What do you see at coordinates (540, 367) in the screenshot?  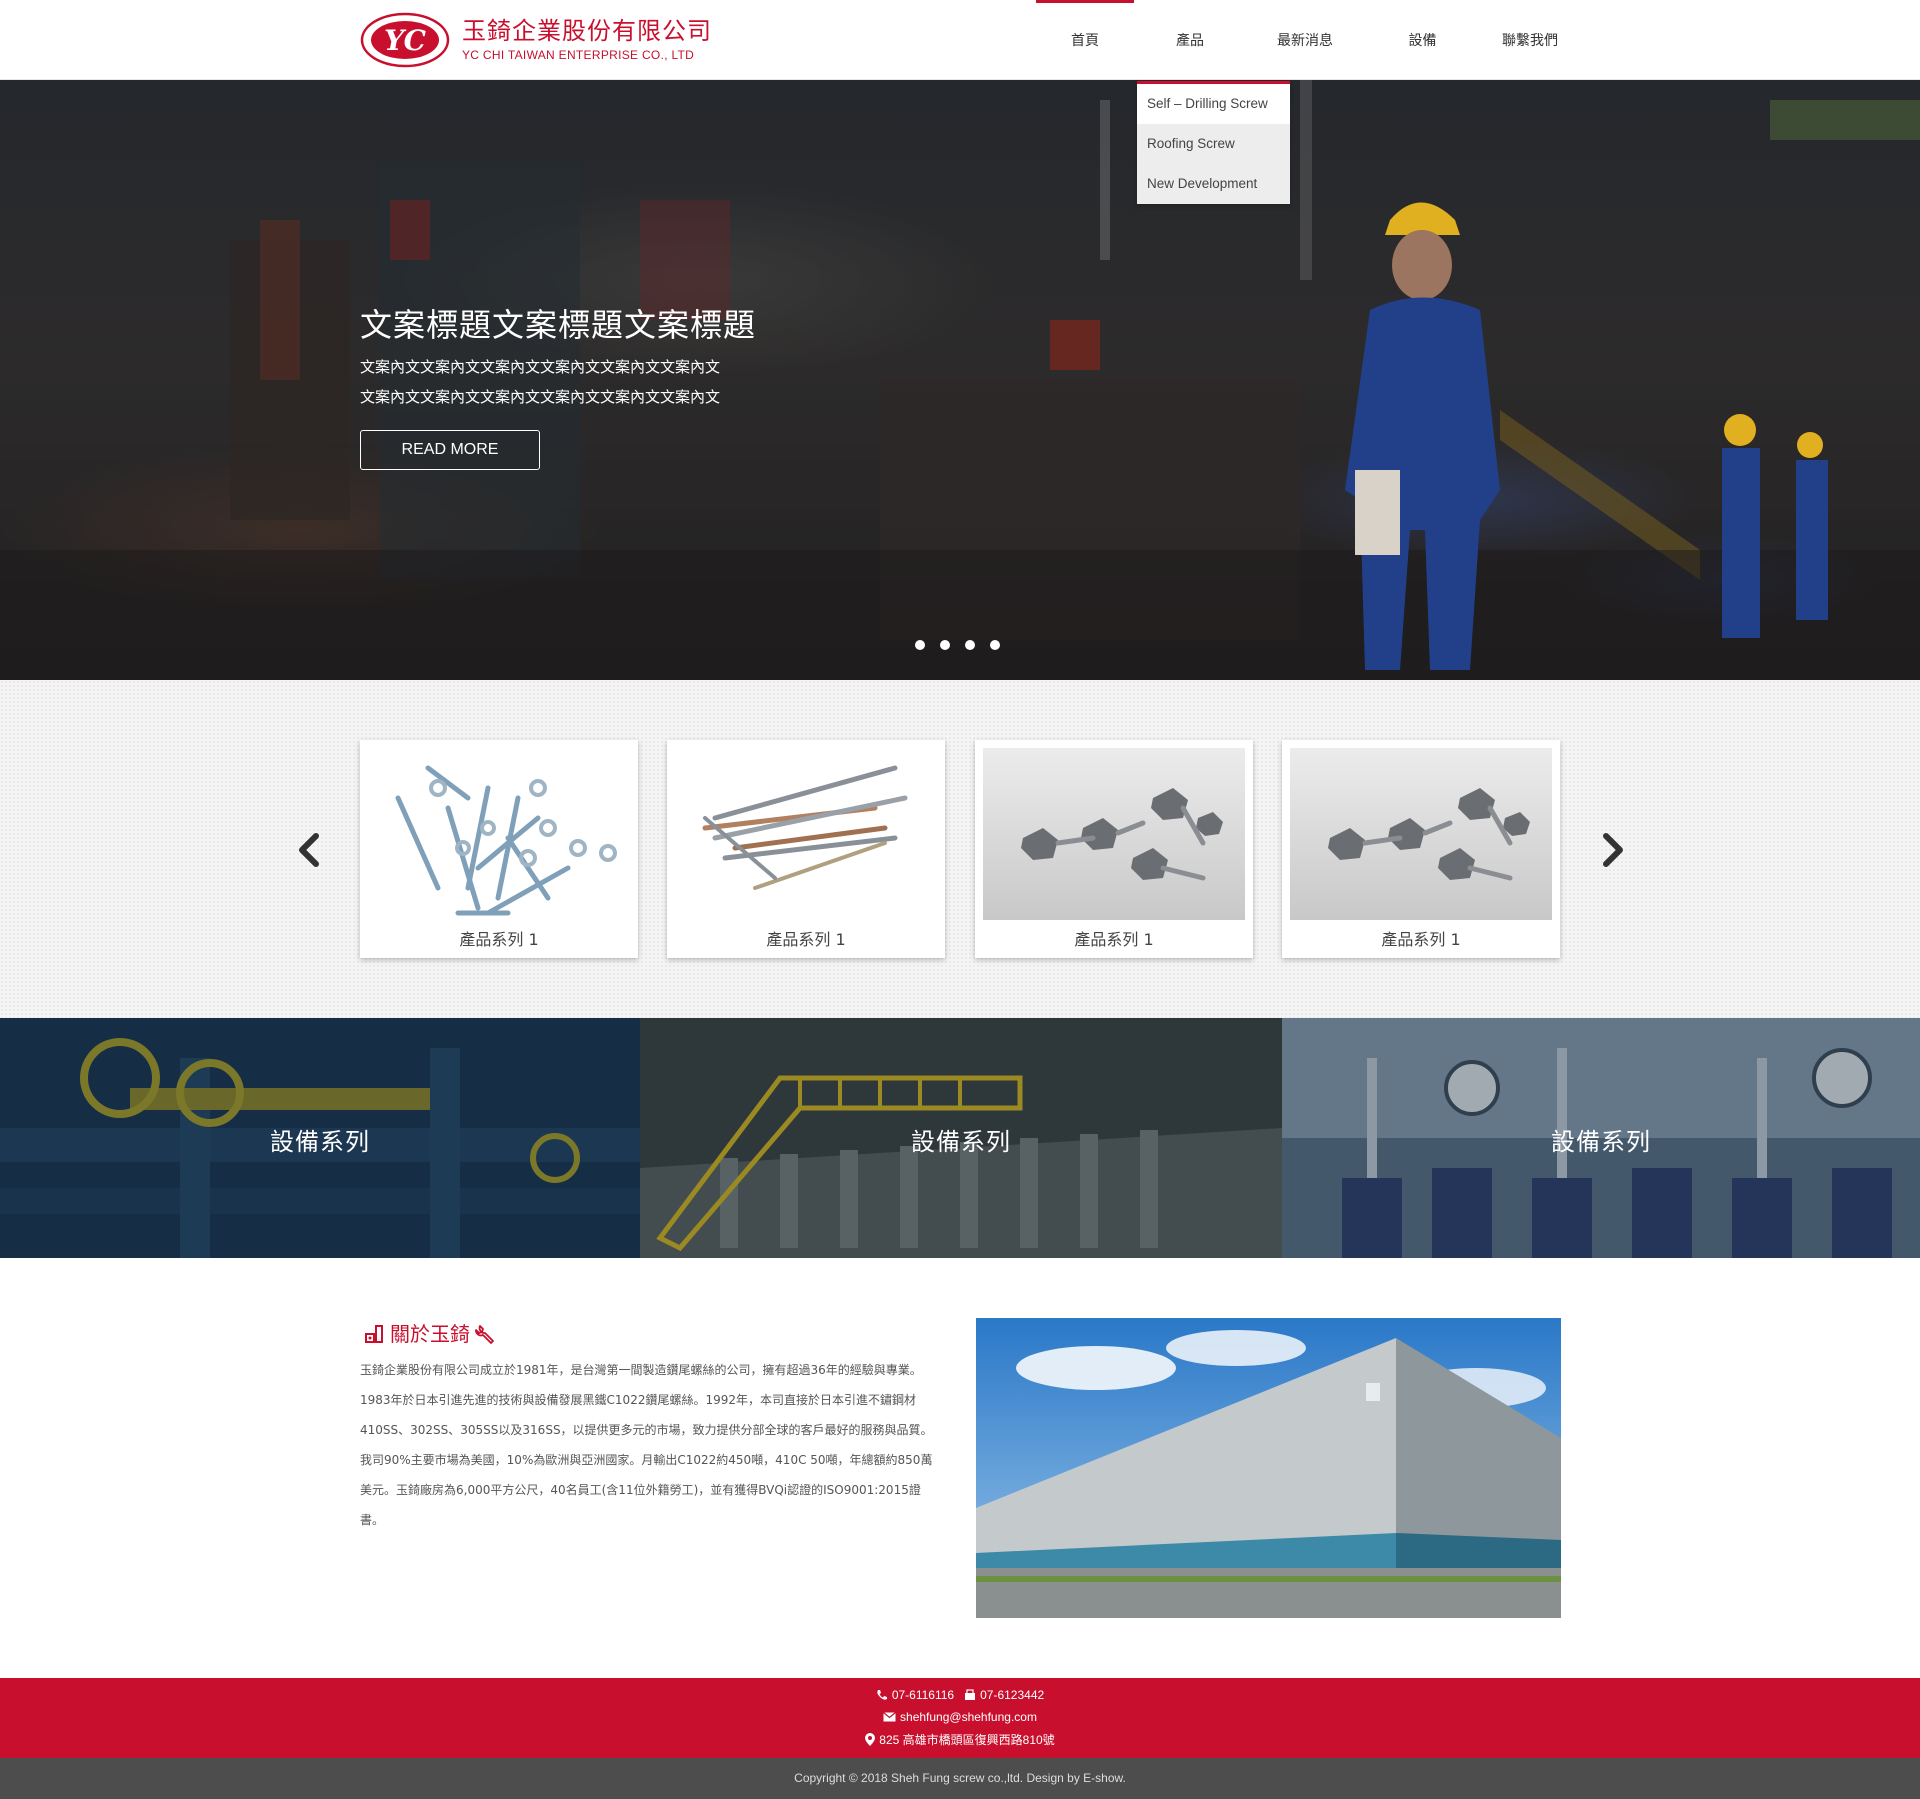 I see `hero-body-line-1: 文案內文文案內文文案內文文案內文文案內文文案內文` at bounding box center [540, 367].